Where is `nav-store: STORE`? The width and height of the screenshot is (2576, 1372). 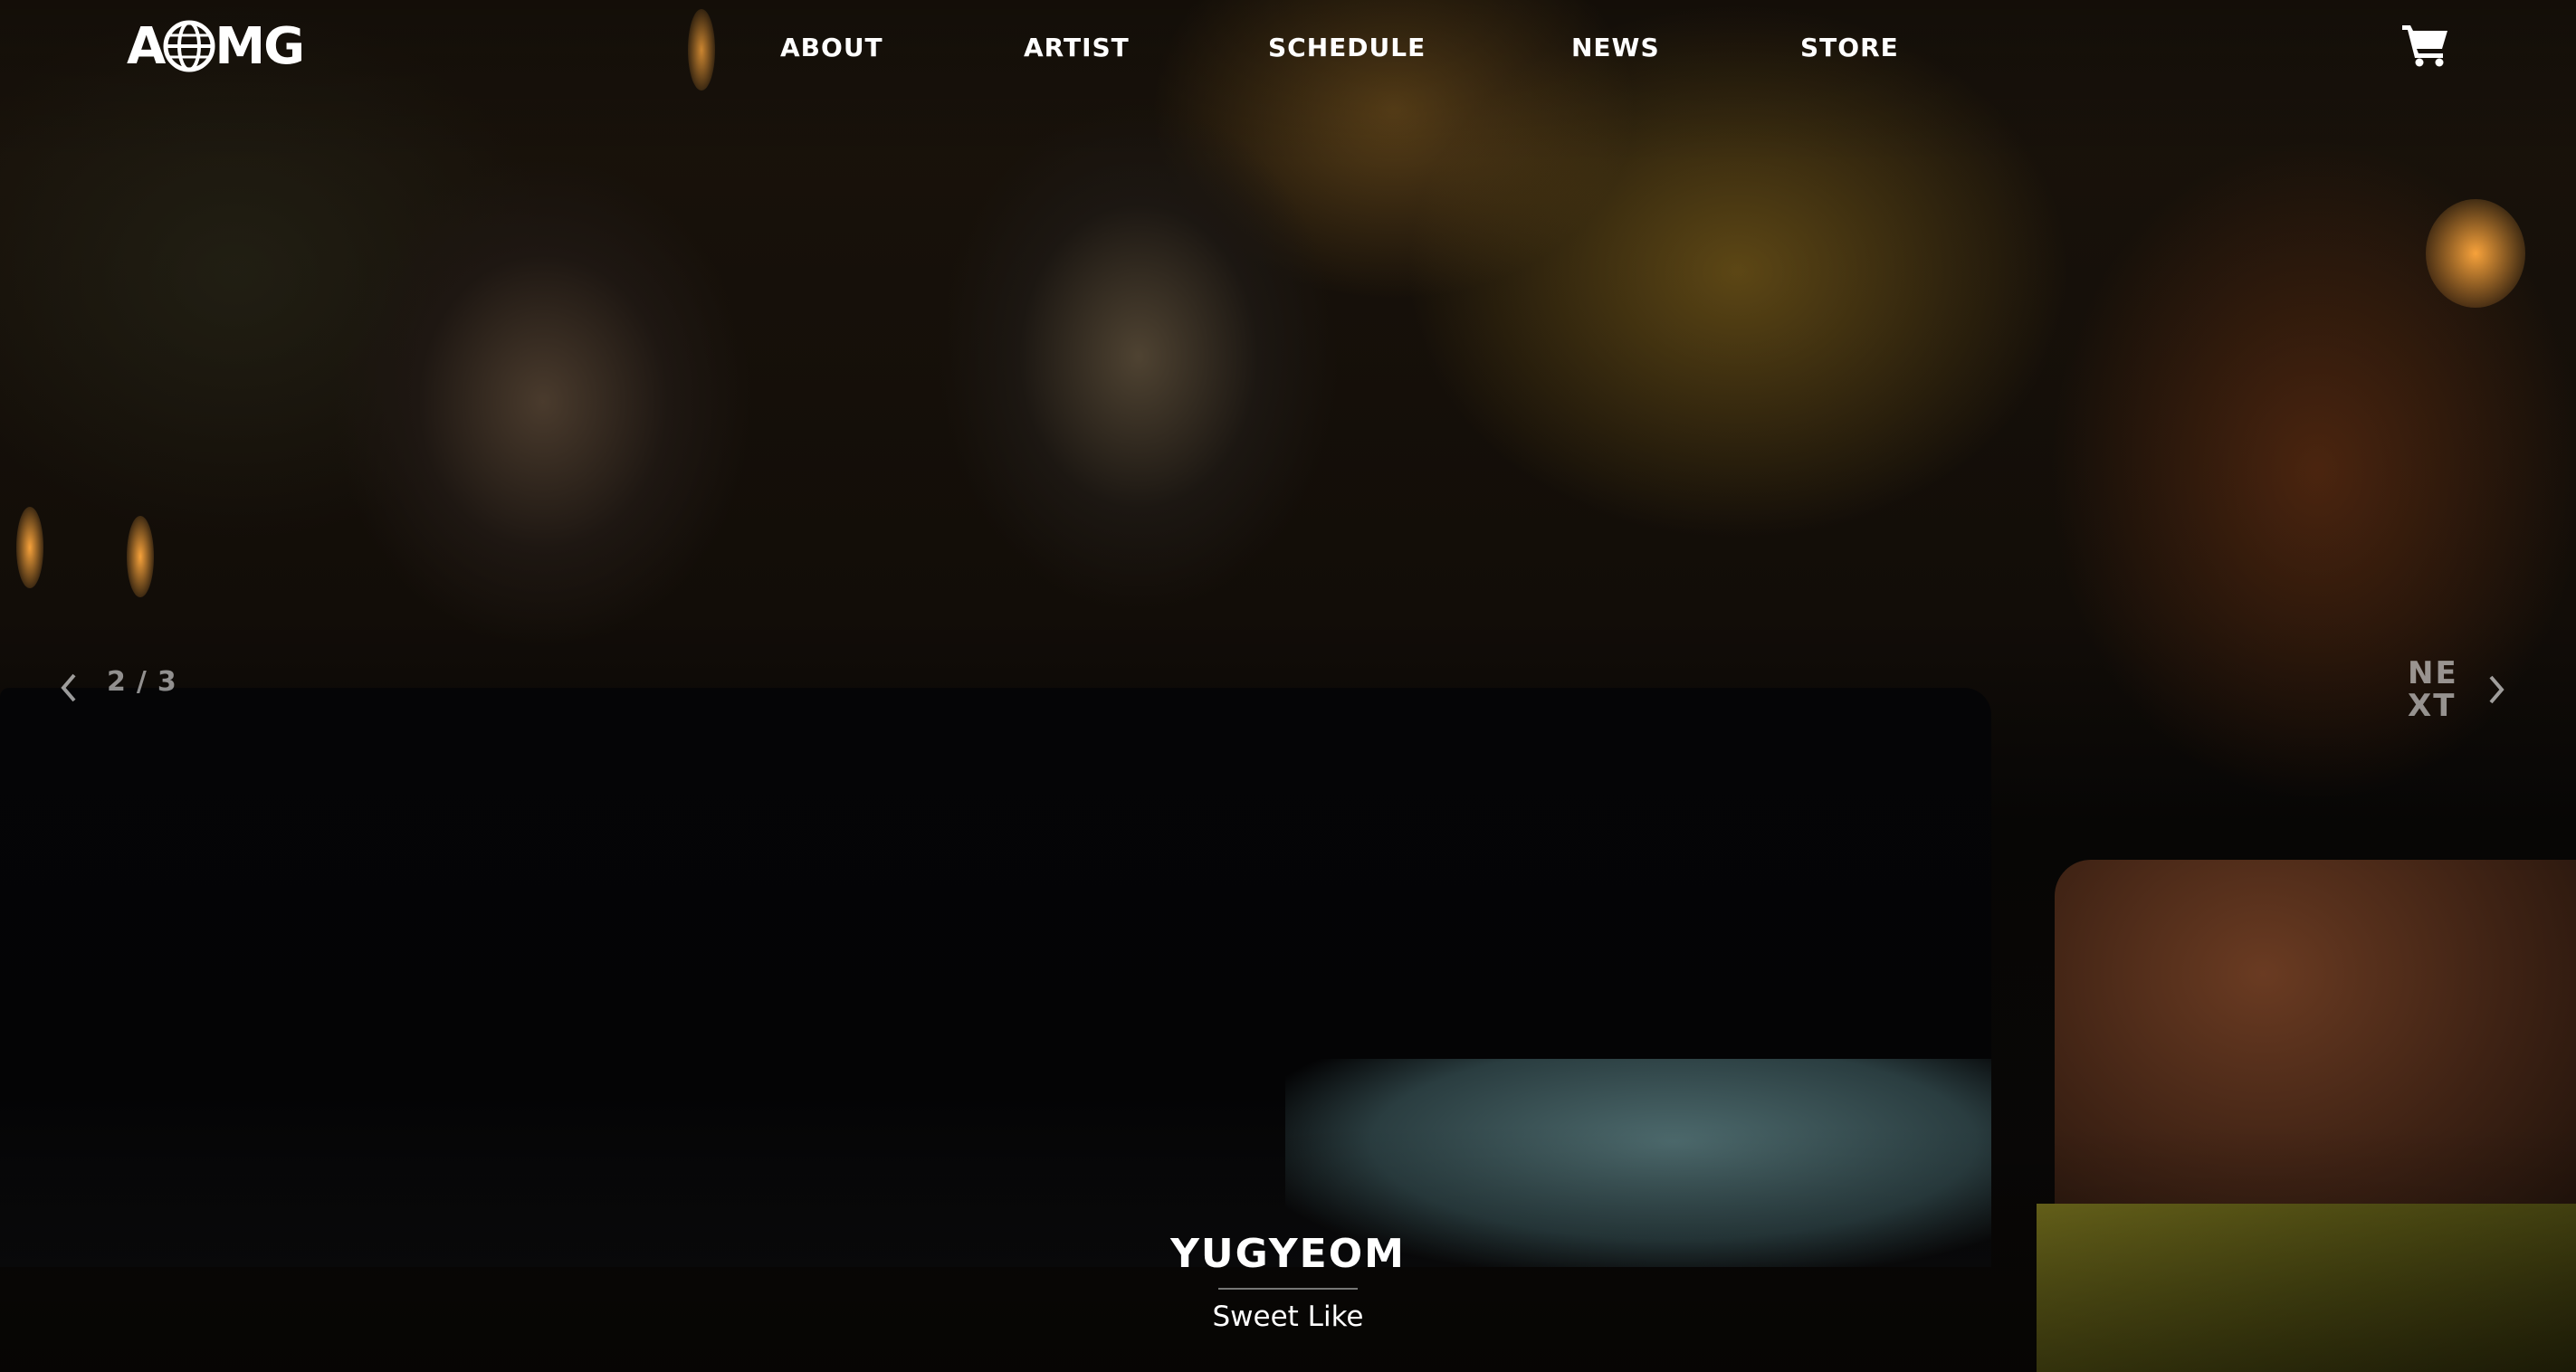 nav-store: STORE is located at coordinates (1849, 47).